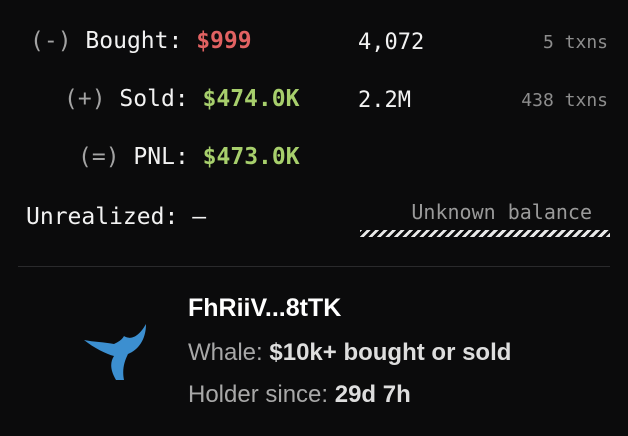 This screenshot has width=628, height=436. I want to click on whale-status: Whale: $10k+ bought or sold, so click(349, 353).